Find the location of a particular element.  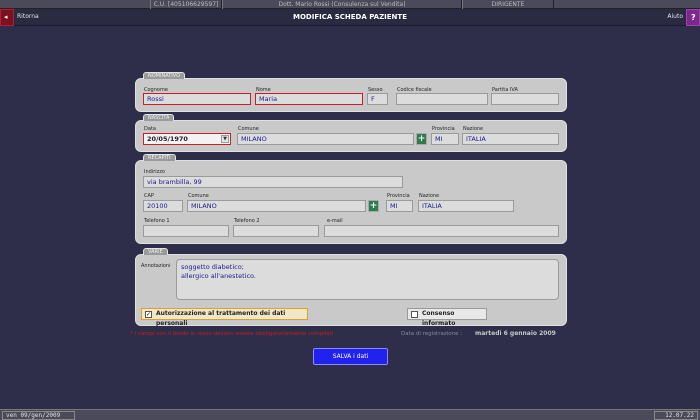

checkbox-unchecked-icon is located at coordinates (414, 314).